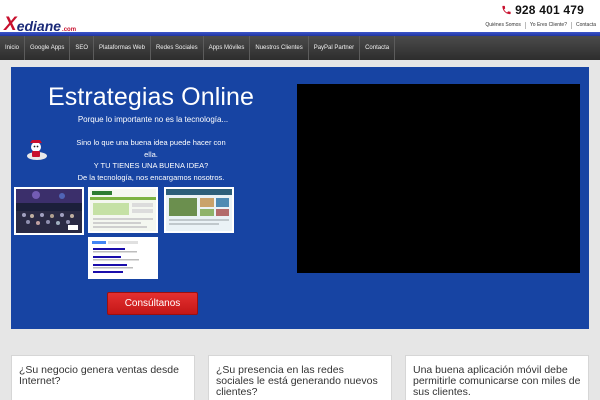 The height and width of the screenshot is (400, 600). I want to click on nav-item-paypal-partner: PayPal Partner, so click(335, 48).